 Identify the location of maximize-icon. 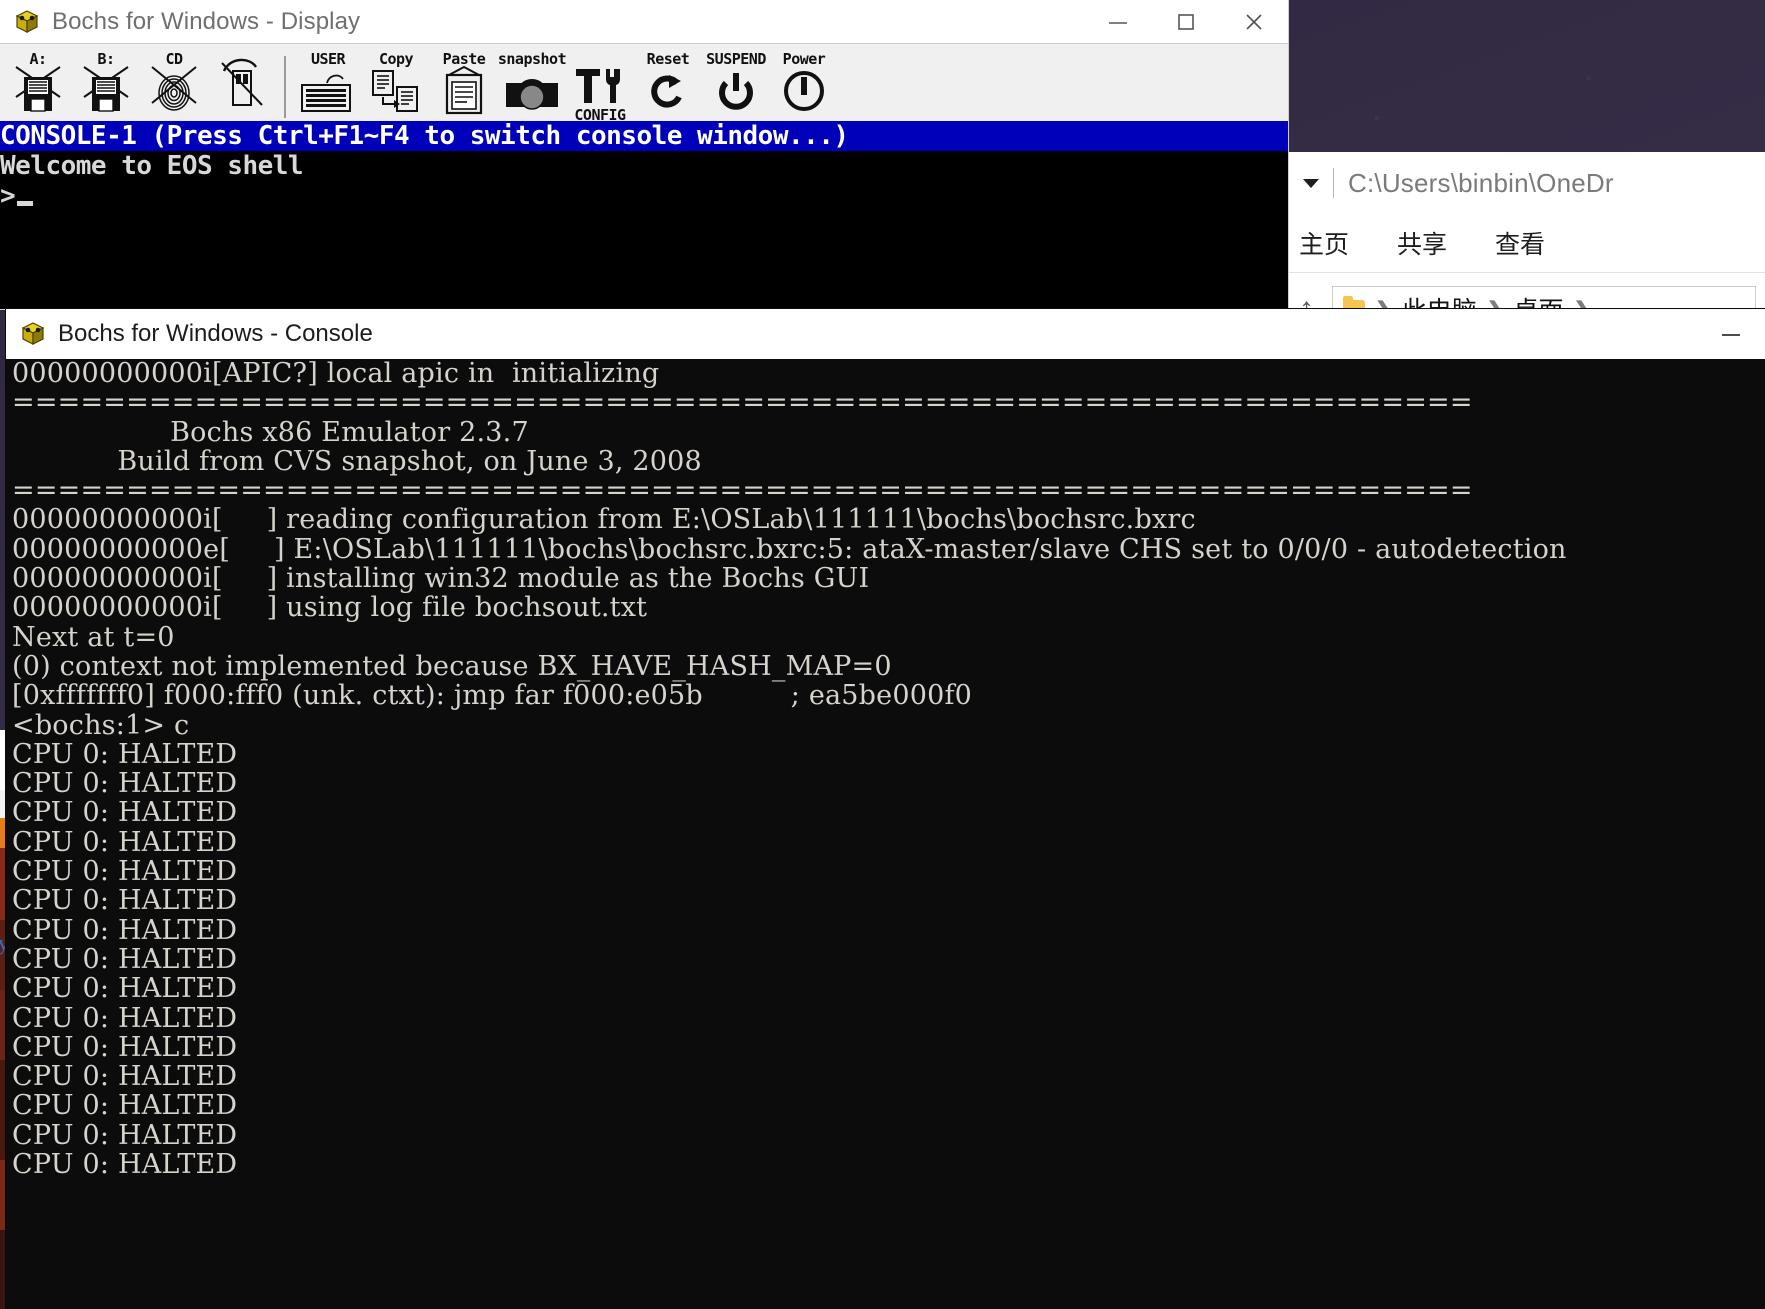
(1186, 21).